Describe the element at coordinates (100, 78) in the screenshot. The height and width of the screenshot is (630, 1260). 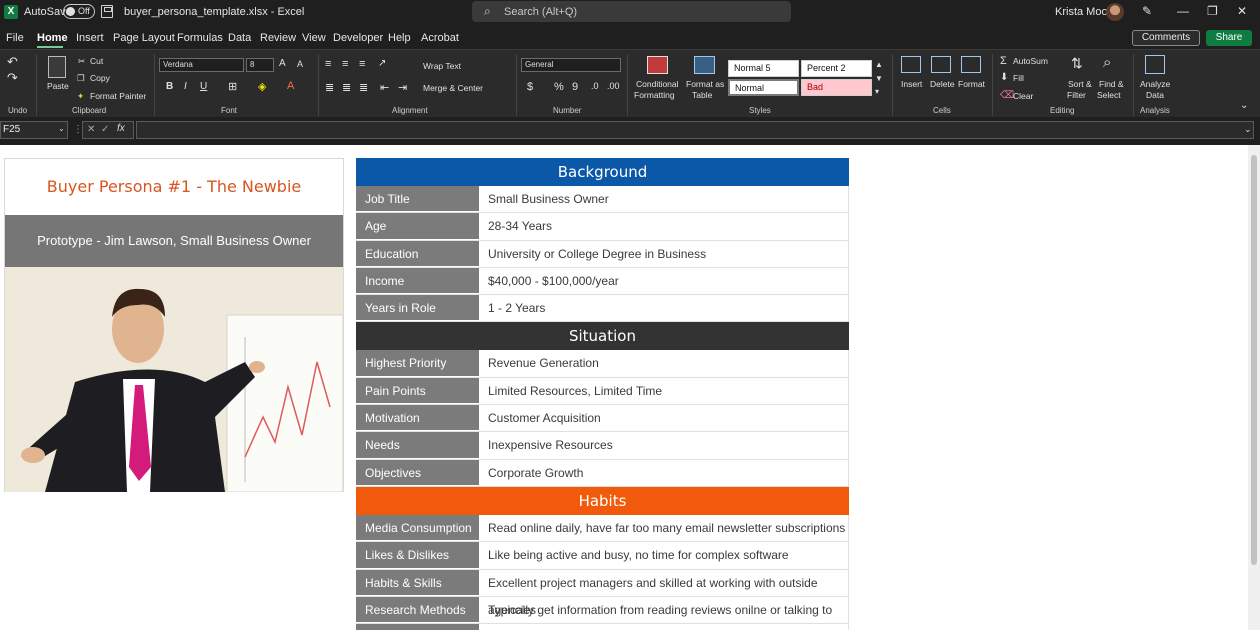
I see `copy-button: Copy` at that location.